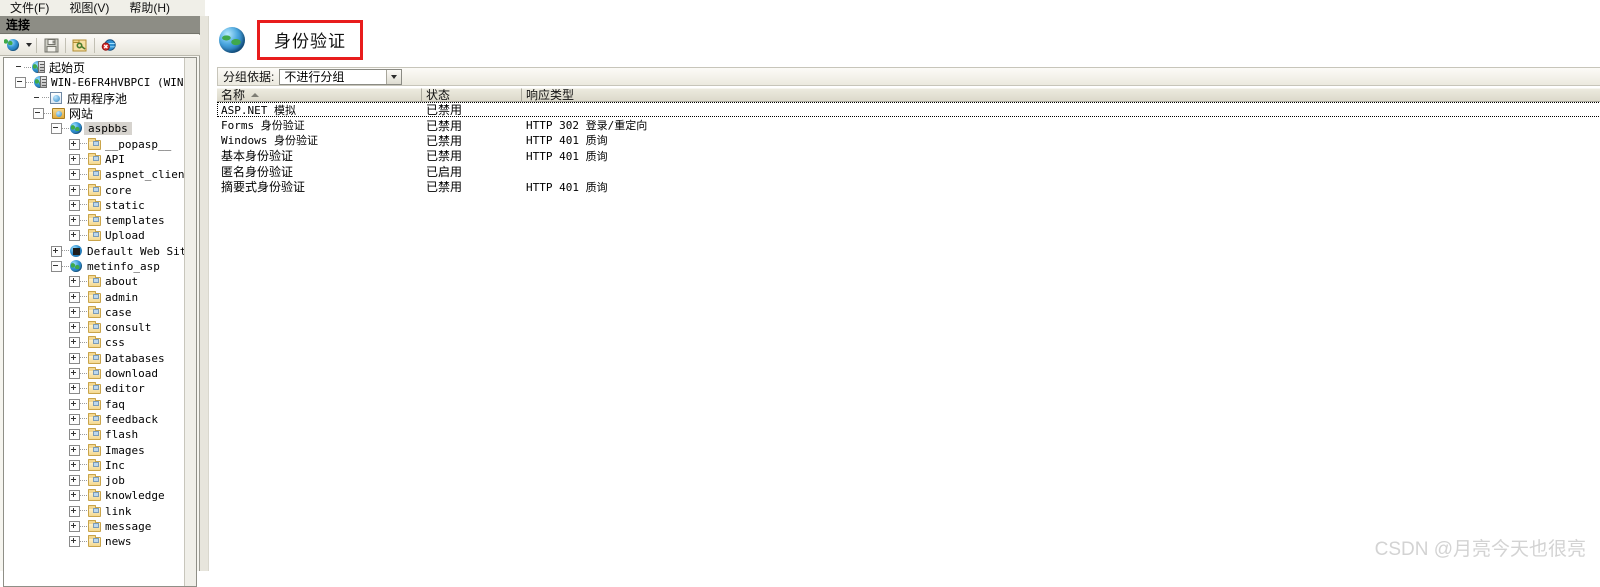 The height and width of the screenshot is (587, 1600). What do you see at coordinates (100, 159) in the screenshot?
I see `tree-item-api: API` at bounding box center [100, 159].